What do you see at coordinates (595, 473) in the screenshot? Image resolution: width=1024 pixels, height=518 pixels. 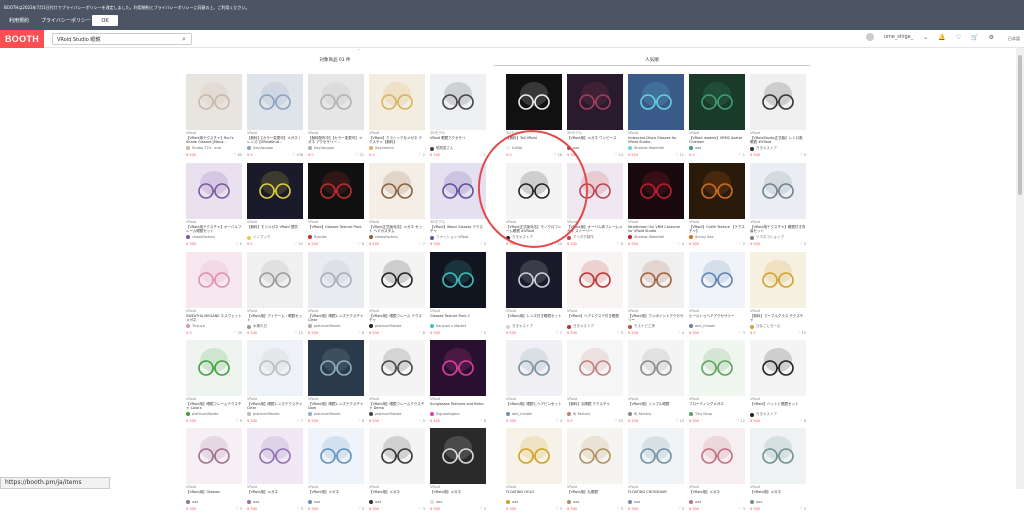 I see `item-card: VRoid 【VRoid用】丸眼鏡 aaa ¥ 300 ♡ 3` at bounding box center [595, 473].